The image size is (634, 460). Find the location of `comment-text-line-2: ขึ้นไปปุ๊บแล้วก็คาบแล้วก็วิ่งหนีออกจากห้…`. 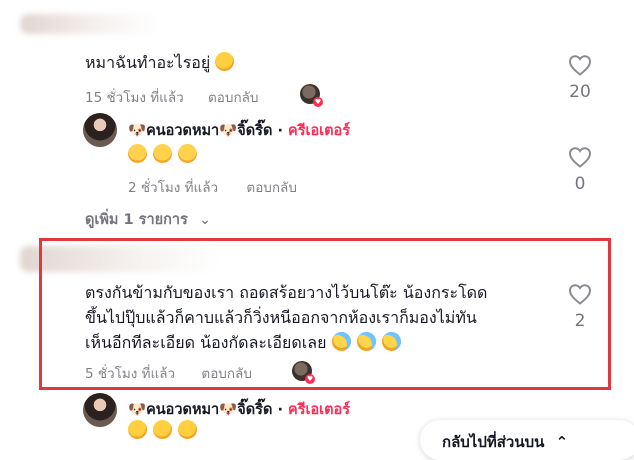

comment-text-line-2: ขึ้นไปปุ๊บแล้วก็คาบแล้วก็วิ่งหนีออกจากห้… is located at coordinates (281, 317).